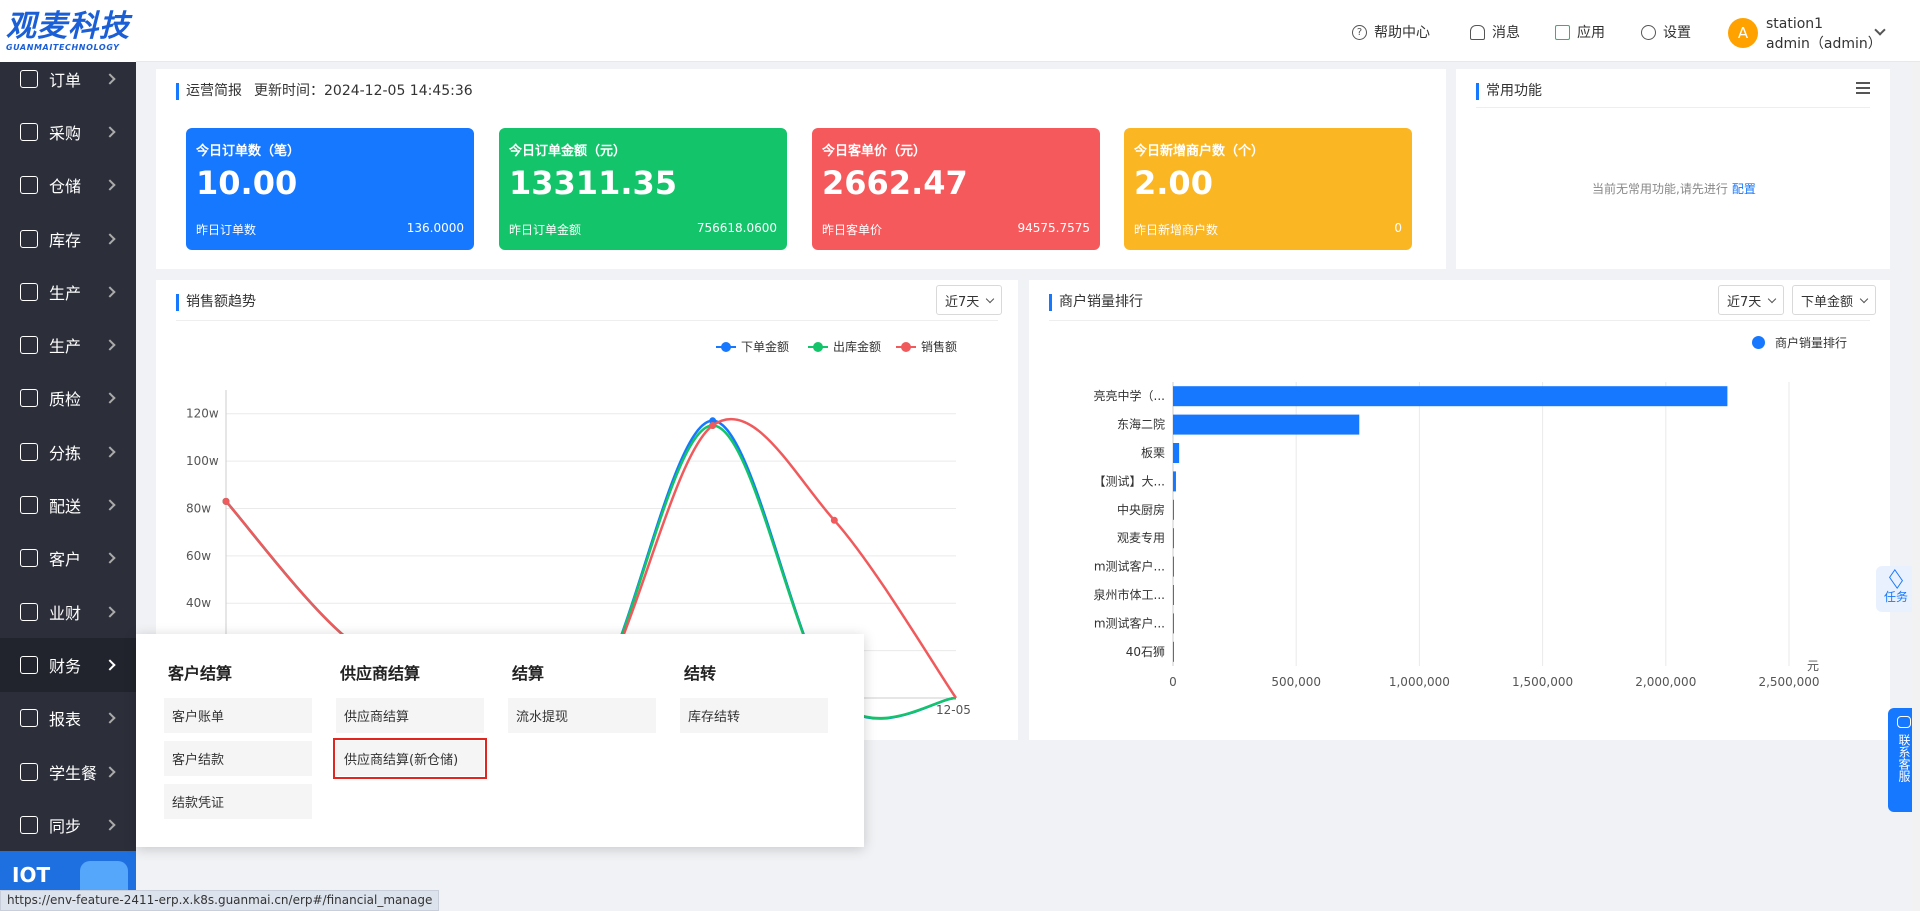 Image resolution: width=1920 pixels, height=911 pixels. I want to click on sidebar-item-label: 学生餐, so click(73, 773).